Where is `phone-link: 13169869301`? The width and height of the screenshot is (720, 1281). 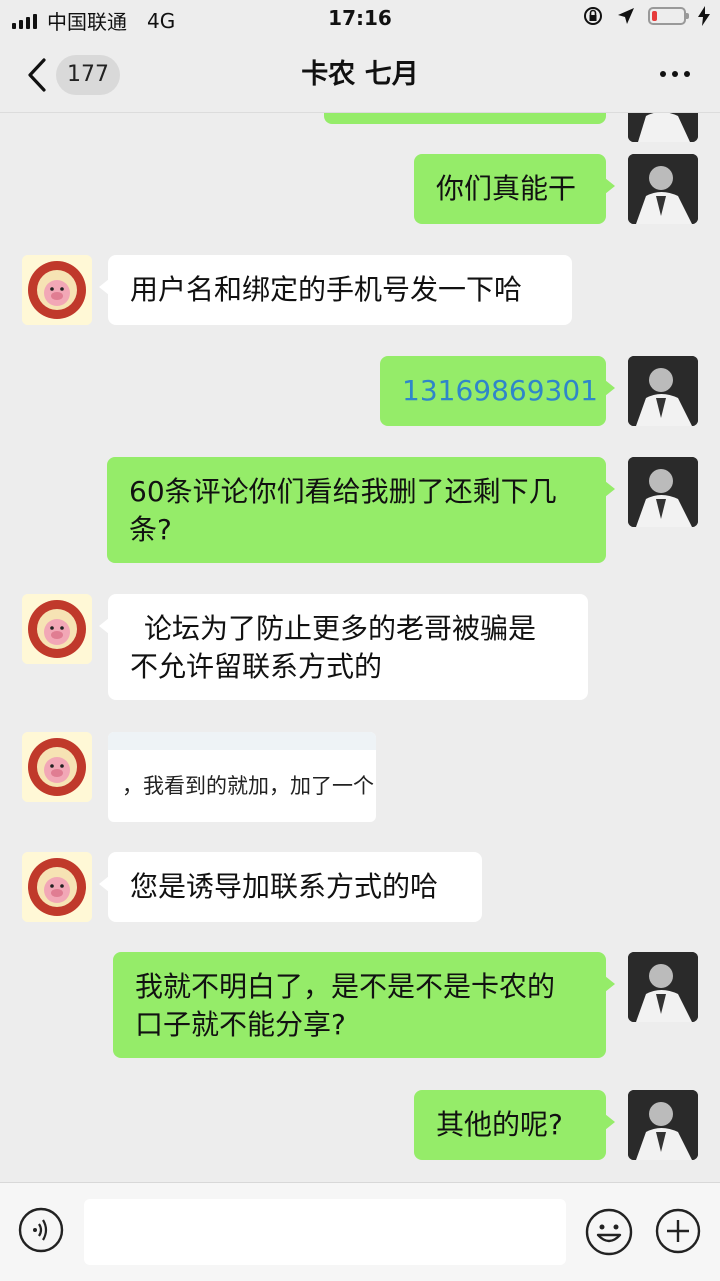
phone-link: 13169869301 is located at coordinates (500, 390).